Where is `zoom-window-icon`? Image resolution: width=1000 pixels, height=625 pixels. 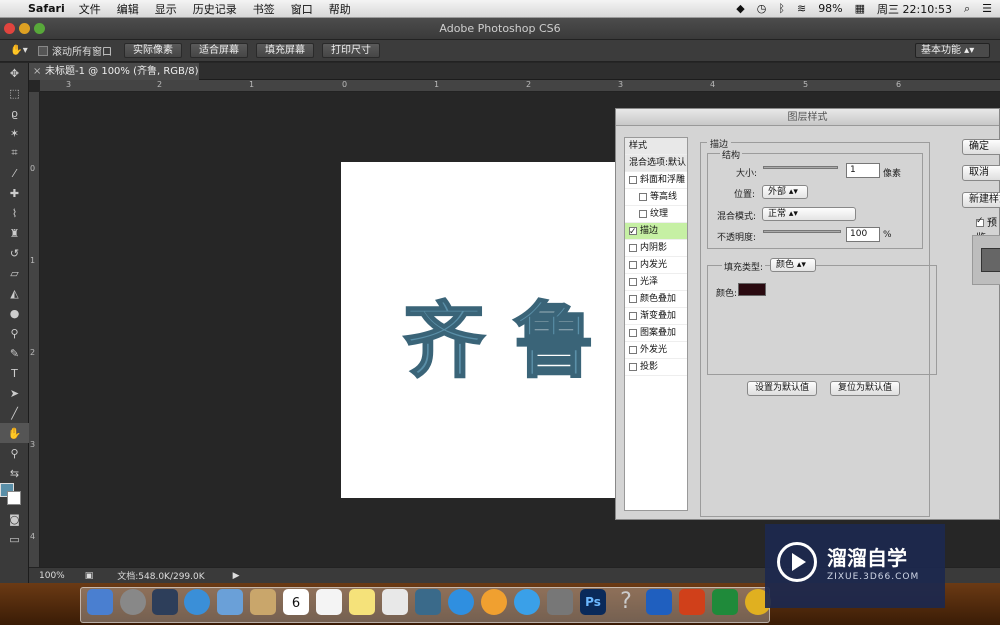 zoom-window-icon is located at coordinates (39, 28).